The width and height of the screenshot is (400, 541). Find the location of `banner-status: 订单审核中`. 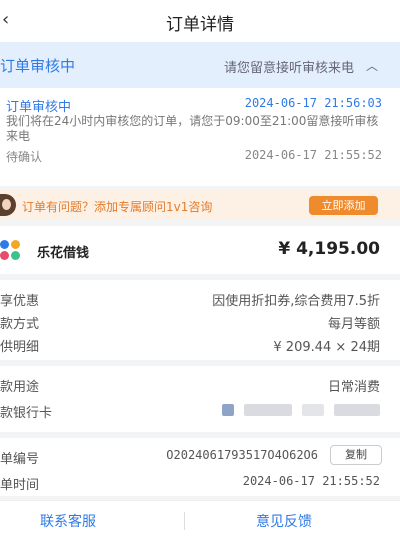

banner-status: 订单审核中 is located at coordinates (38, 66).